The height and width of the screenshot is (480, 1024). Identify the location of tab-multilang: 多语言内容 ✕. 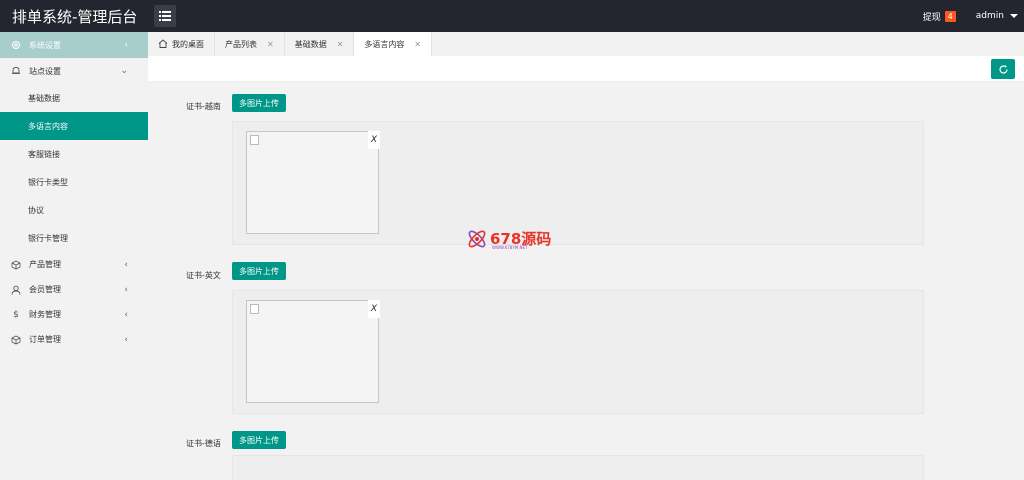
(393, 44).